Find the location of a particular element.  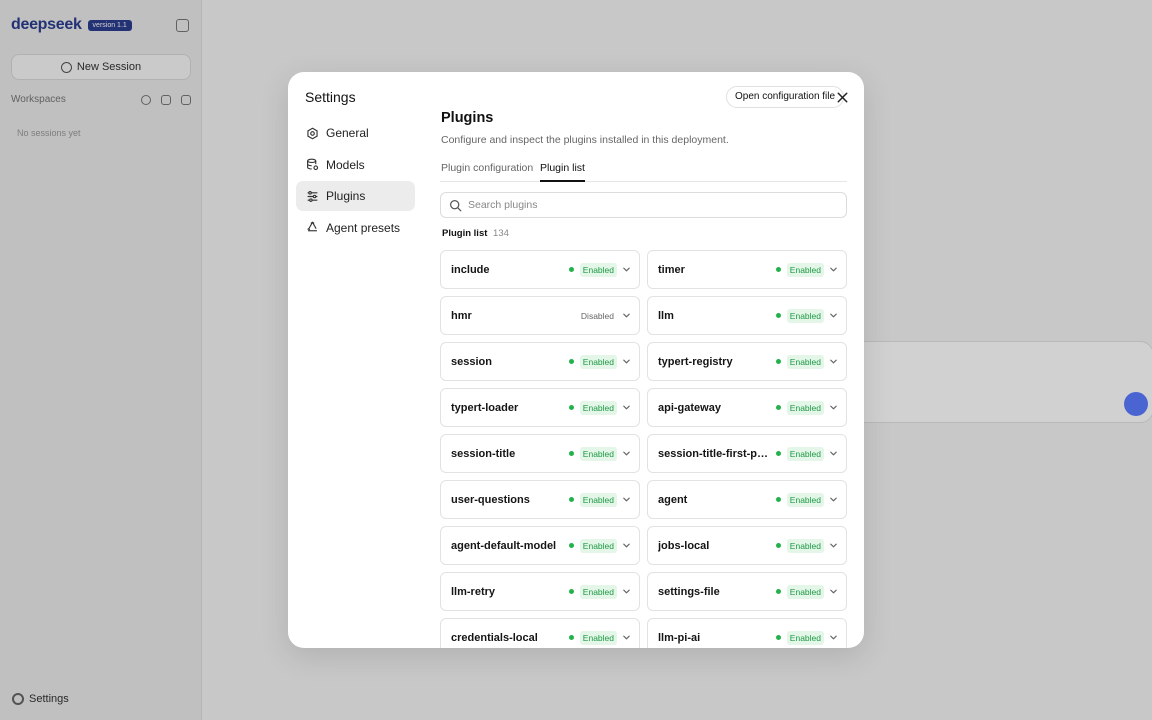

plugin-status: Disabled is located at coordinates (597, 316).